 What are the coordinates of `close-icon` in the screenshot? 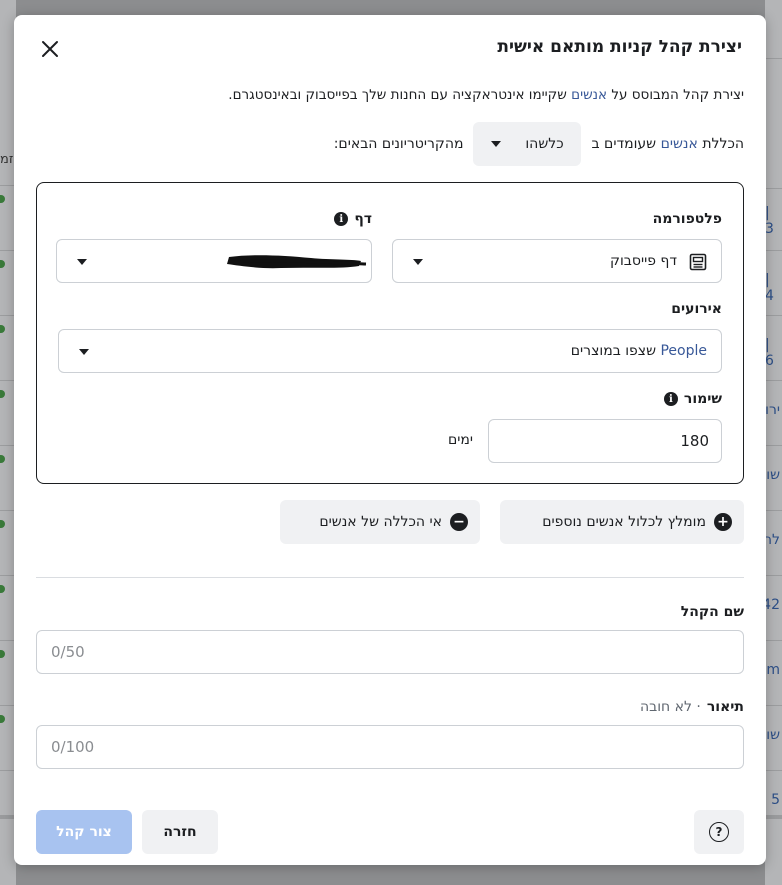 It's located at (50, 49).